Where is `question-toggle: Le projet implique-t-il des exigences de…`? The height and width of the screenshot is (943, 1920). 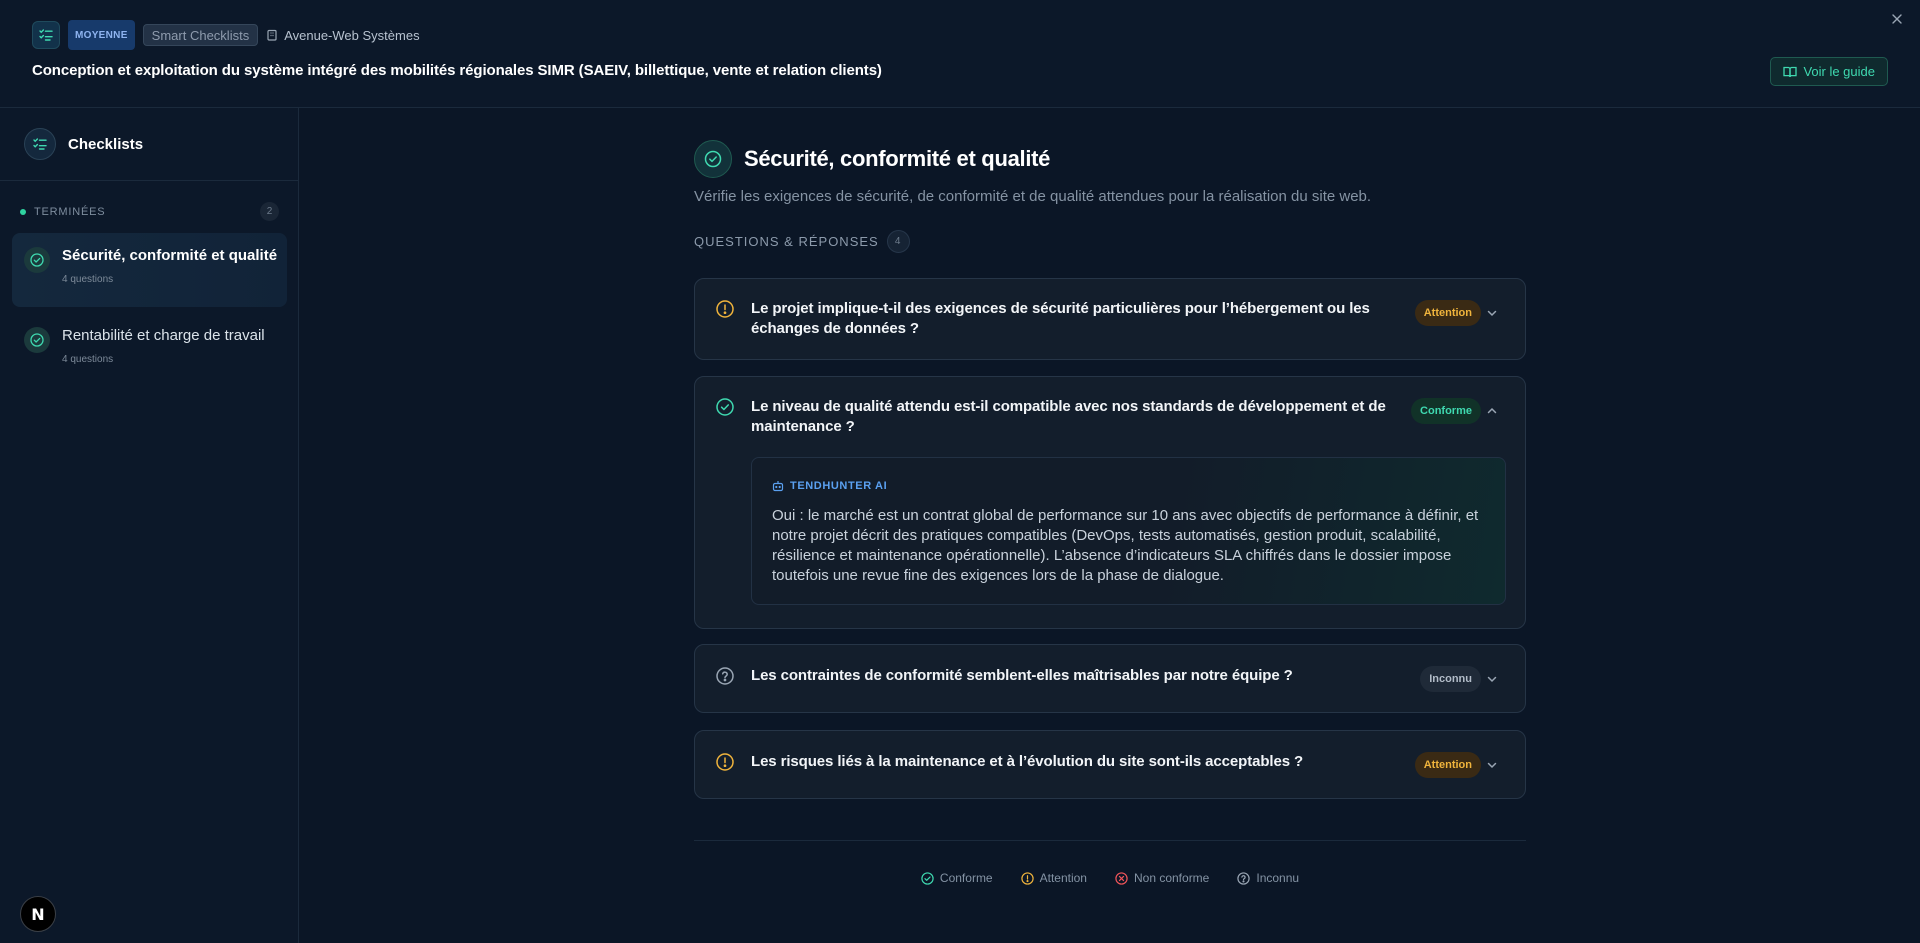 question-toggle: Le projet implique-t-il des exigences de… is located at coordinates (1110, 309).